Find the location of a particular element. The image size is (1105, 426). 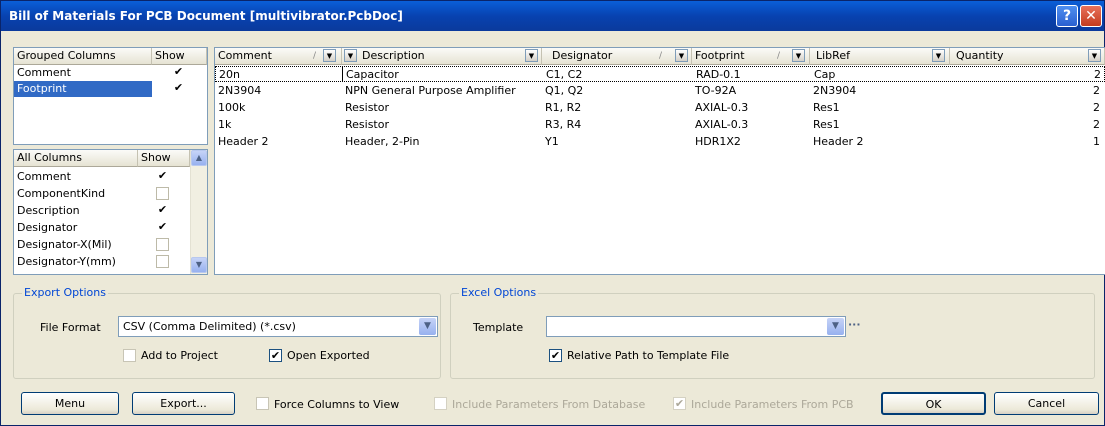

file-format-select: CSV (Comma Delimited) (*.csv) ▼ is located at coordinates (278, 326).